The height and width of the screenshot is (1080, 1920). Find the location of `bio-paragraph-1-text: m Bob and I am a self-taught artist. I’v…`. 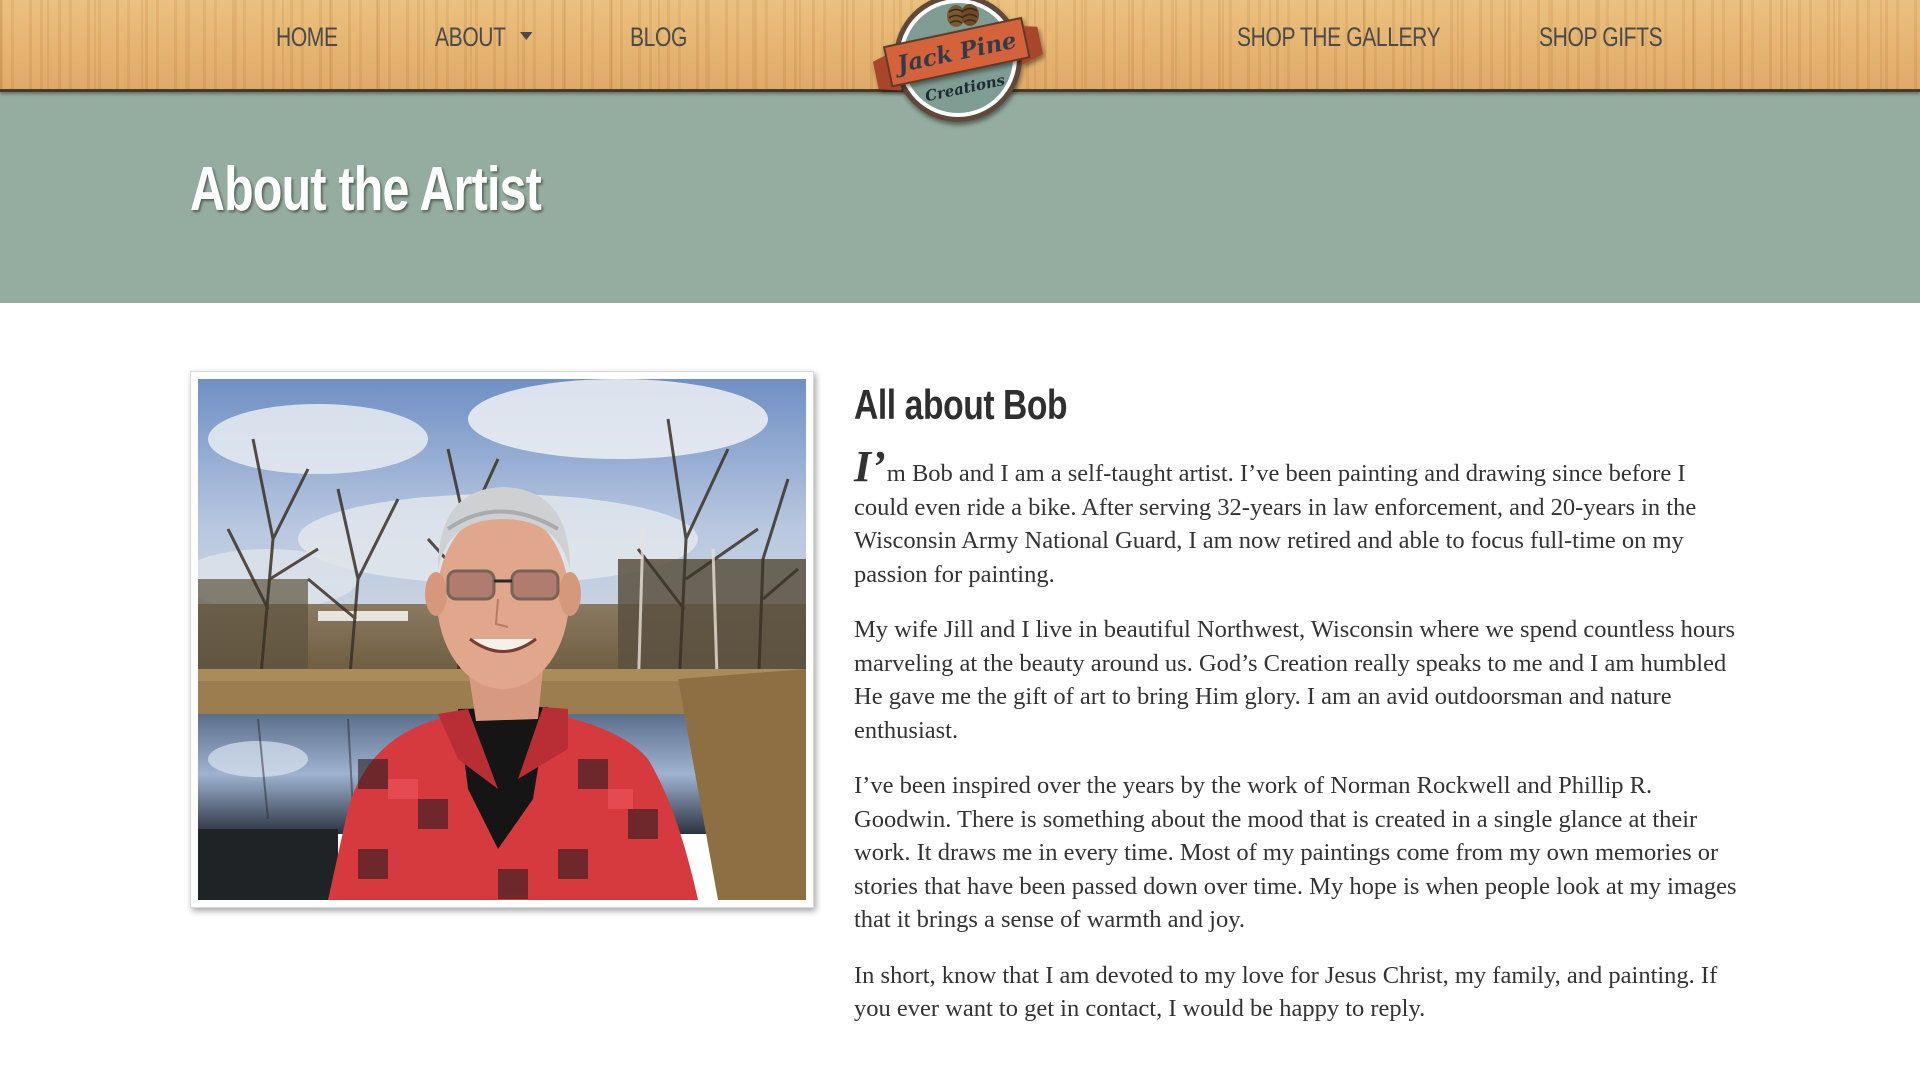

bio-paragraph-1-text: m Bob and I am a self-taught artist. I’v… is located at coordinates (1275, 524).